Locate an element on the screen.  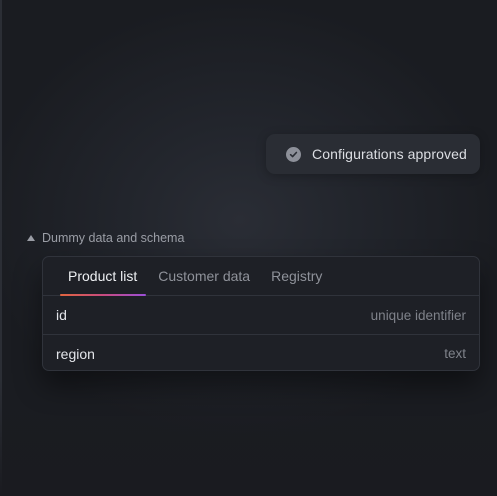
tab-label: Product list is located at coordinates (103, 276).